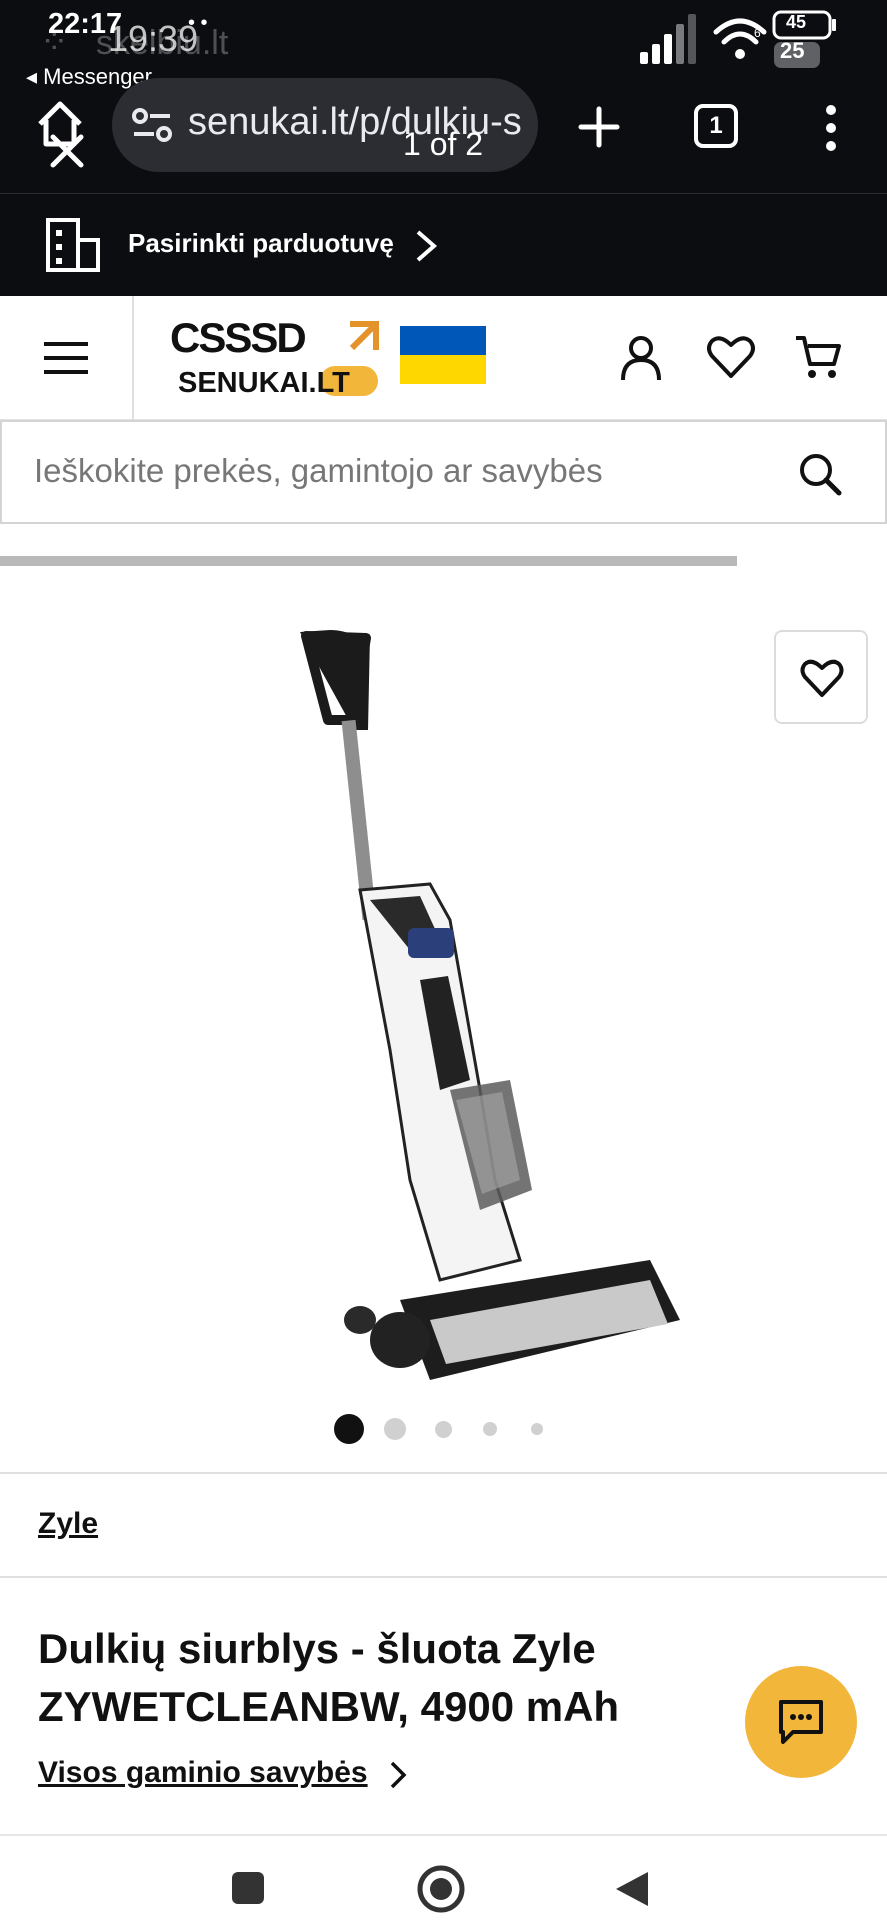 The image size is (887, 1920). I want to click on logo-mark: CSSSD, so click(237, 338).